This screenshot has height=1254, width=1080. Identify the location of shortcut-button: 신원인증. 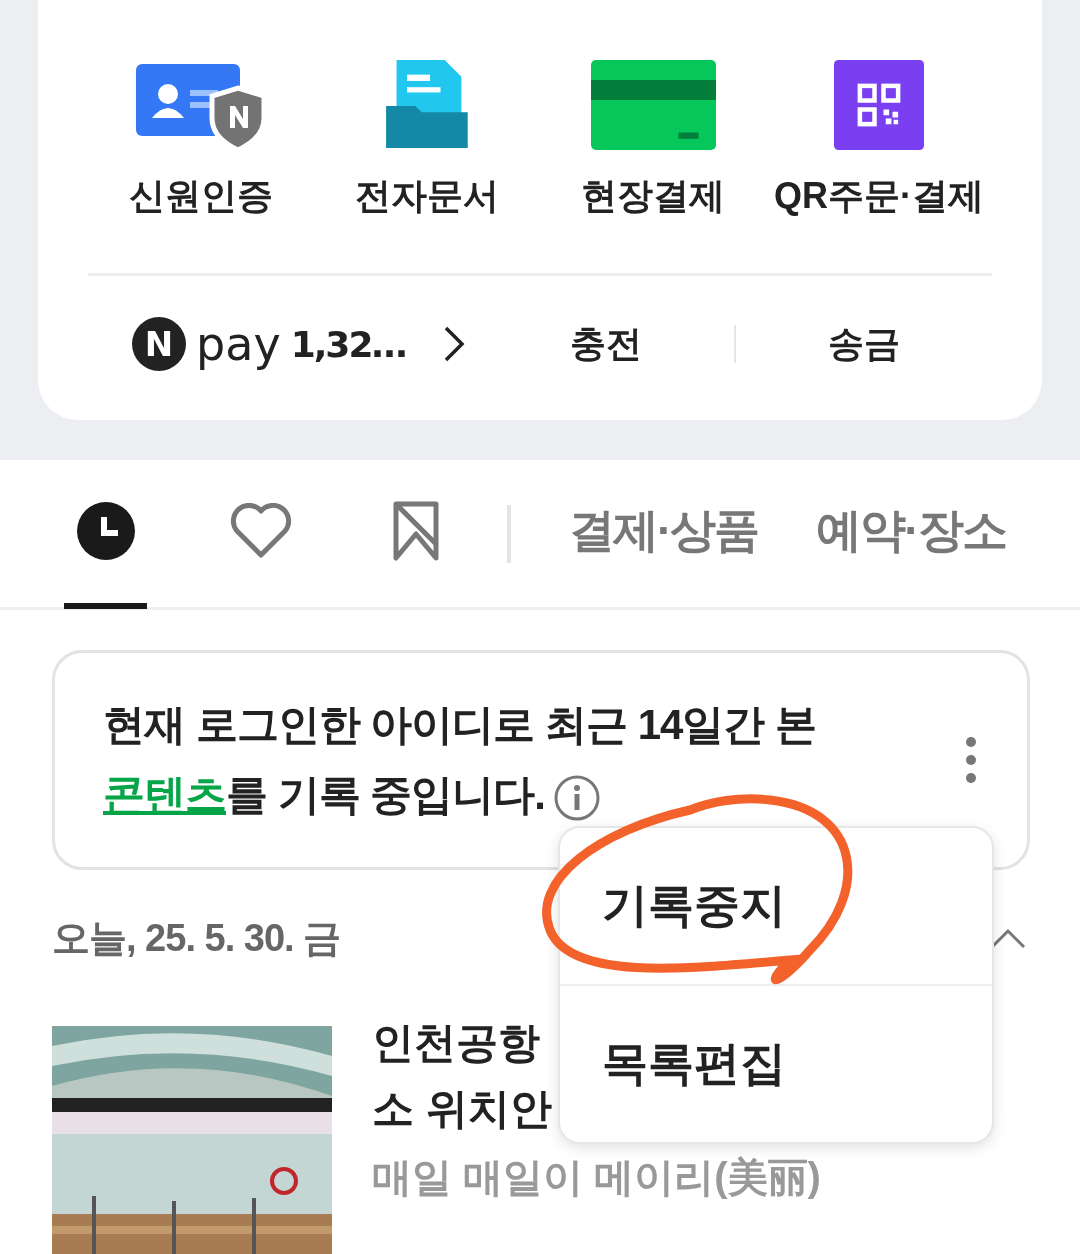
(201, 140).